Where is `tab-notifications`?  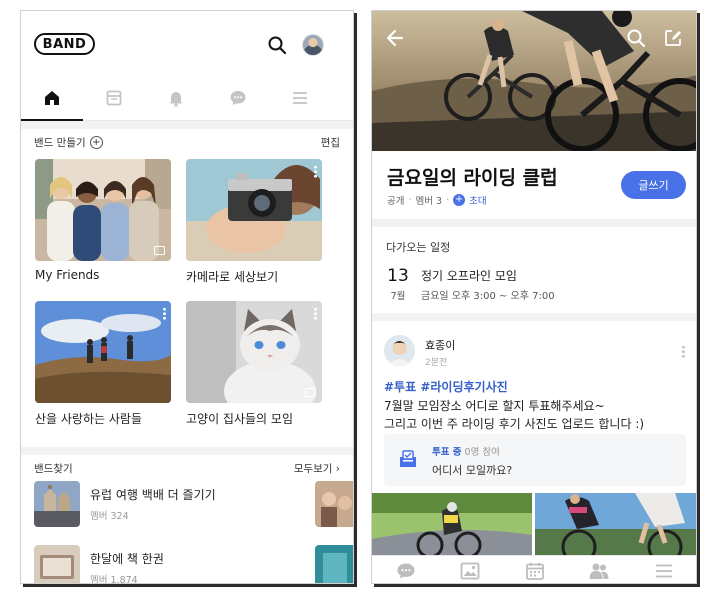
tab-notifications is located at coordinates (176, 98).